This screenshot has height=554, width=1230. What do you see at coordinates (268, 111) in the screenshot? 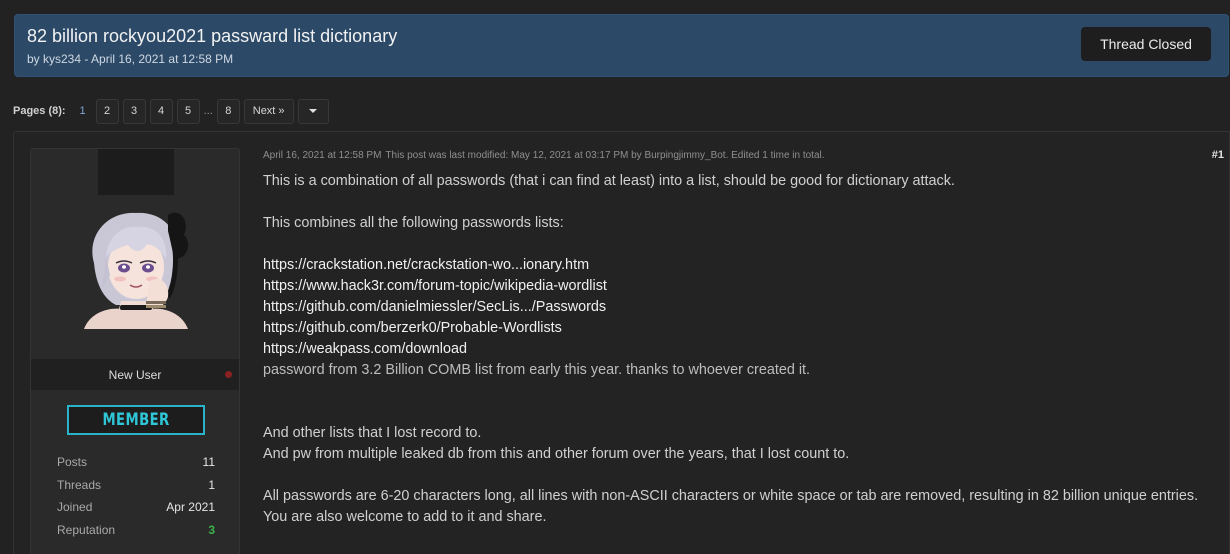
I see `next-page-button: Next »` at bounding box center [268, 111].